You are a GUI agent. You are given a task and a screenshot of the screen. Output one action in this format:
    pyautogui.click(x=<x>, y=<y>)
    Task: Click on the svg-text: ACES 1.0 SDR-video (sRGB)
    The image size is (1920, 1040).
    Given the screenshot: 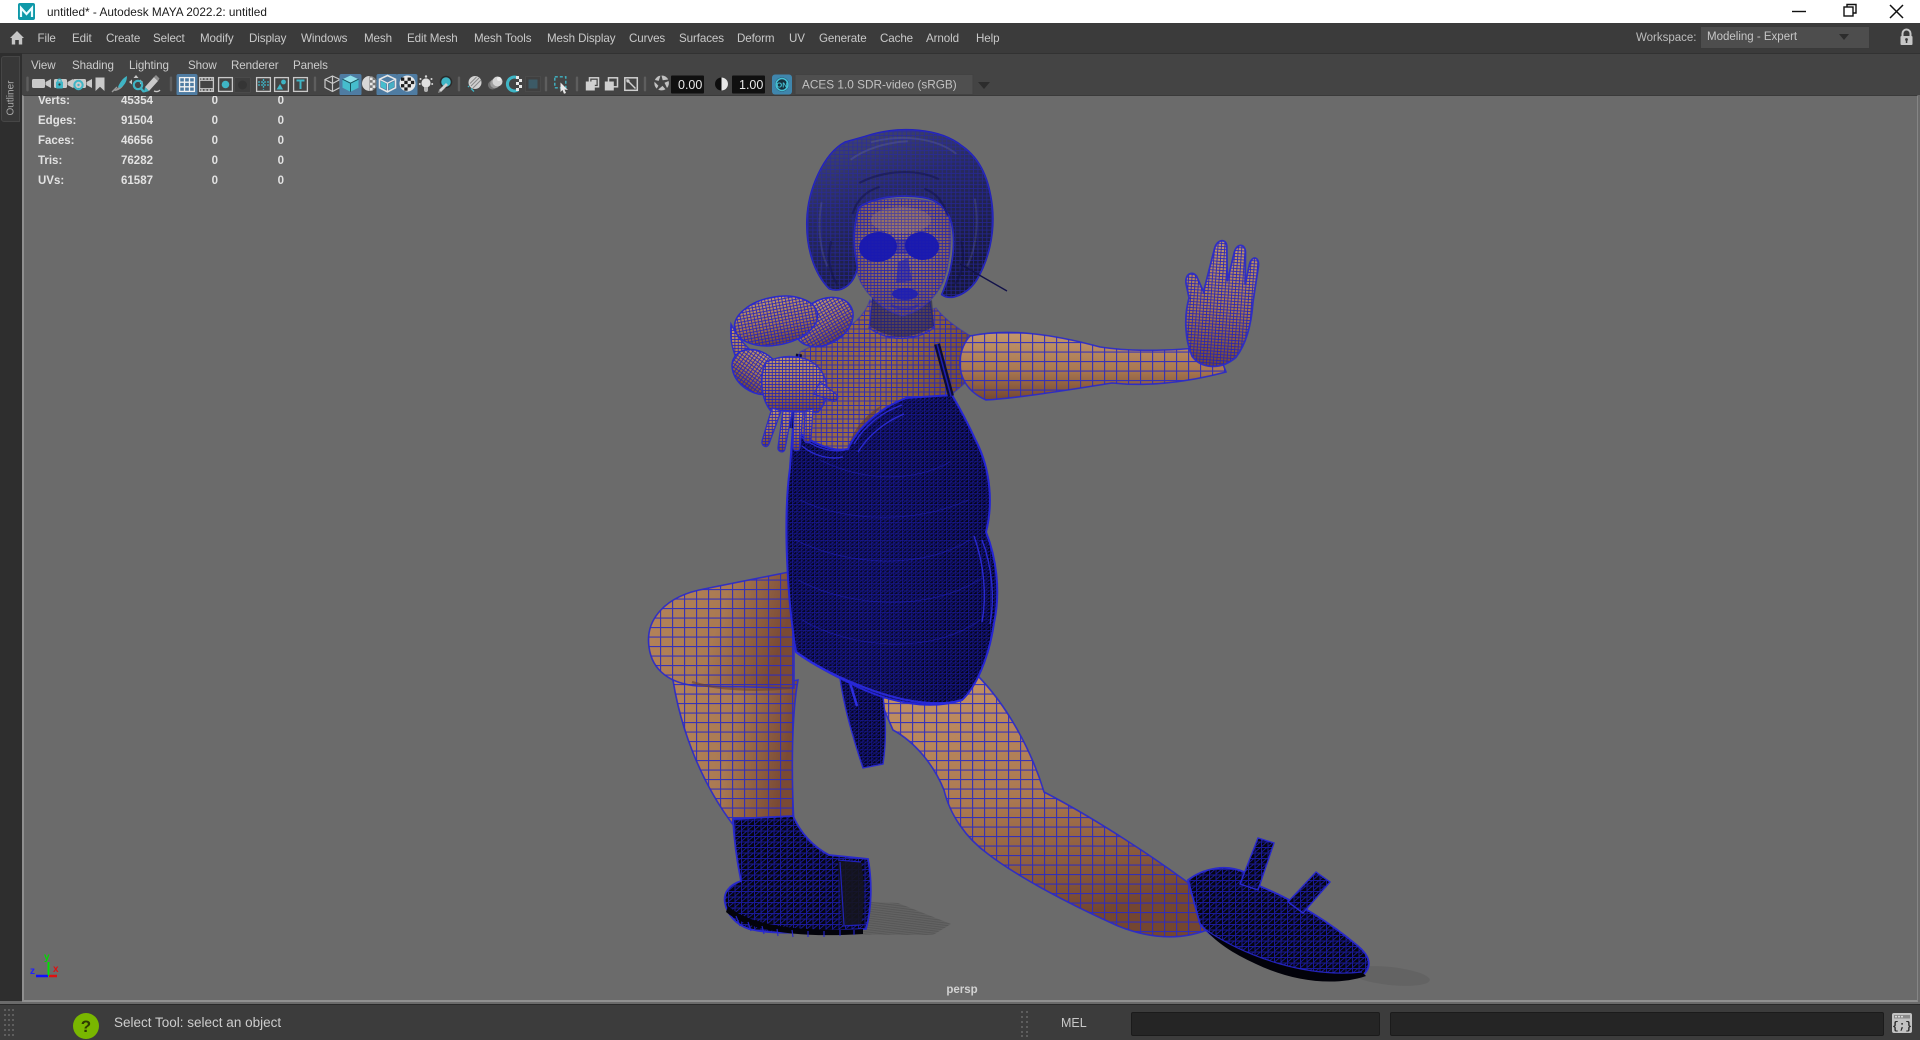 What is the action you would take?
    pyautogui.click(x=879, y=85)
    